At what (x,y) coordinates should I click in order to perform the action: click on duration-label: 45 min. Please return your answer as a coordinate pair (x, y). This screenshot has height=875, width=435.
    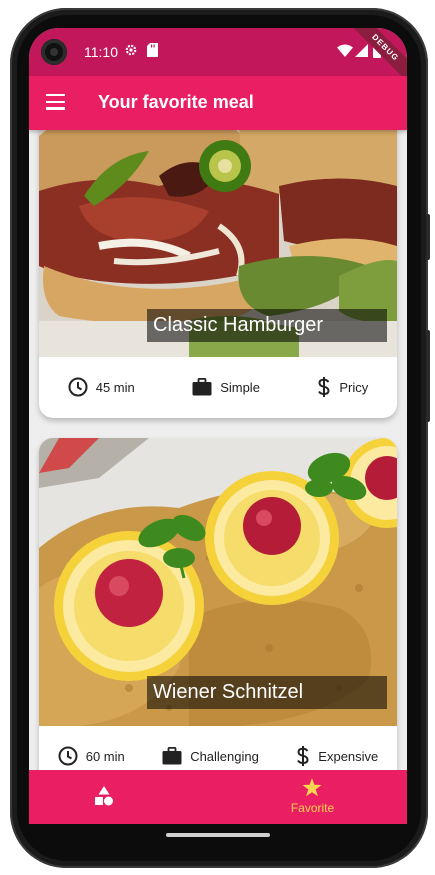
    Looking at the image, I should click on (115, 387).